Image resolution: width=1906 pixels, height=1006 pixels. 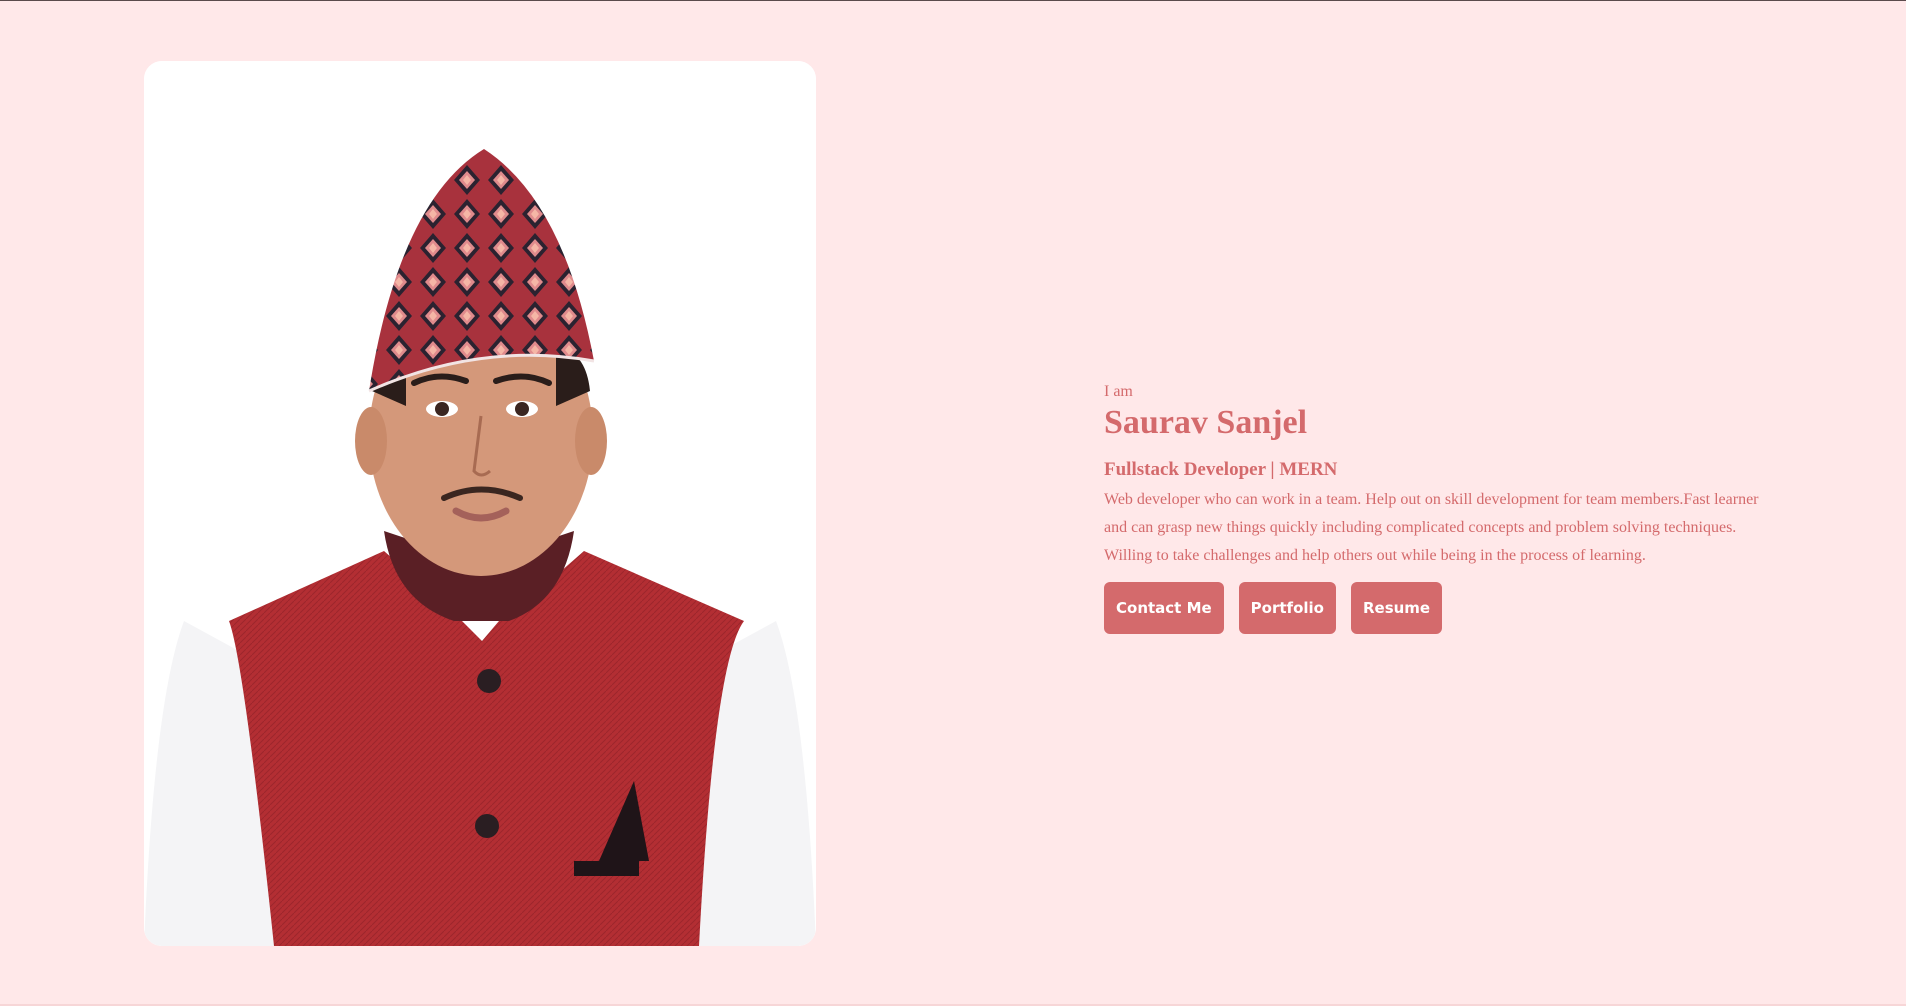 What do you see at coordinates (1221, 469) in the screenshot?
I see `job-title: Fullstack Developer | MERN` at bounding box center [1221, 469].